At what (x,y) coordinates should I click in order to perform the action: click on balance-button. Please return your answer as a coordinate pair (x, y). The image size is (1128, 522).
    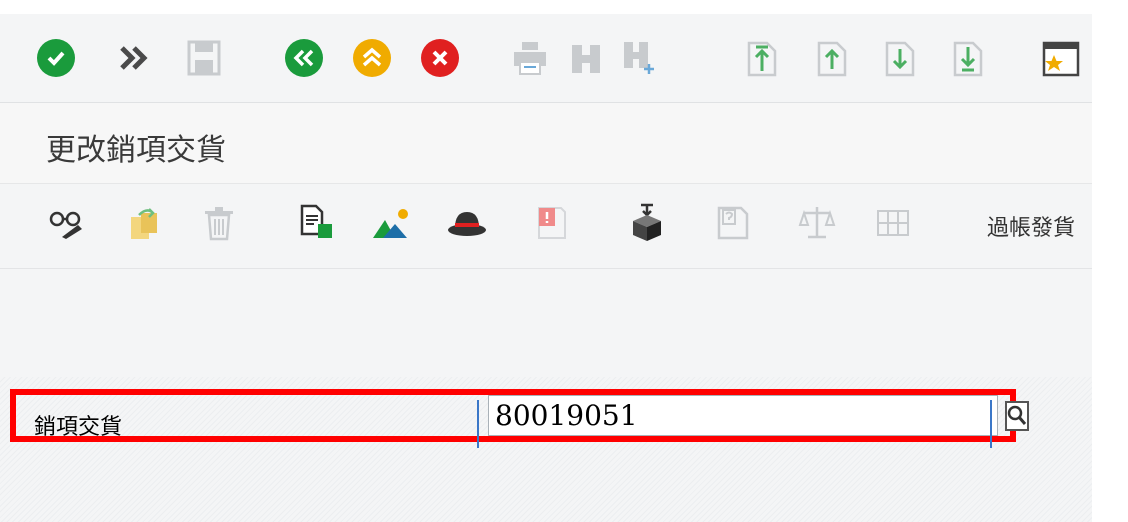
    Looking at the image, I should click on (817, 223).